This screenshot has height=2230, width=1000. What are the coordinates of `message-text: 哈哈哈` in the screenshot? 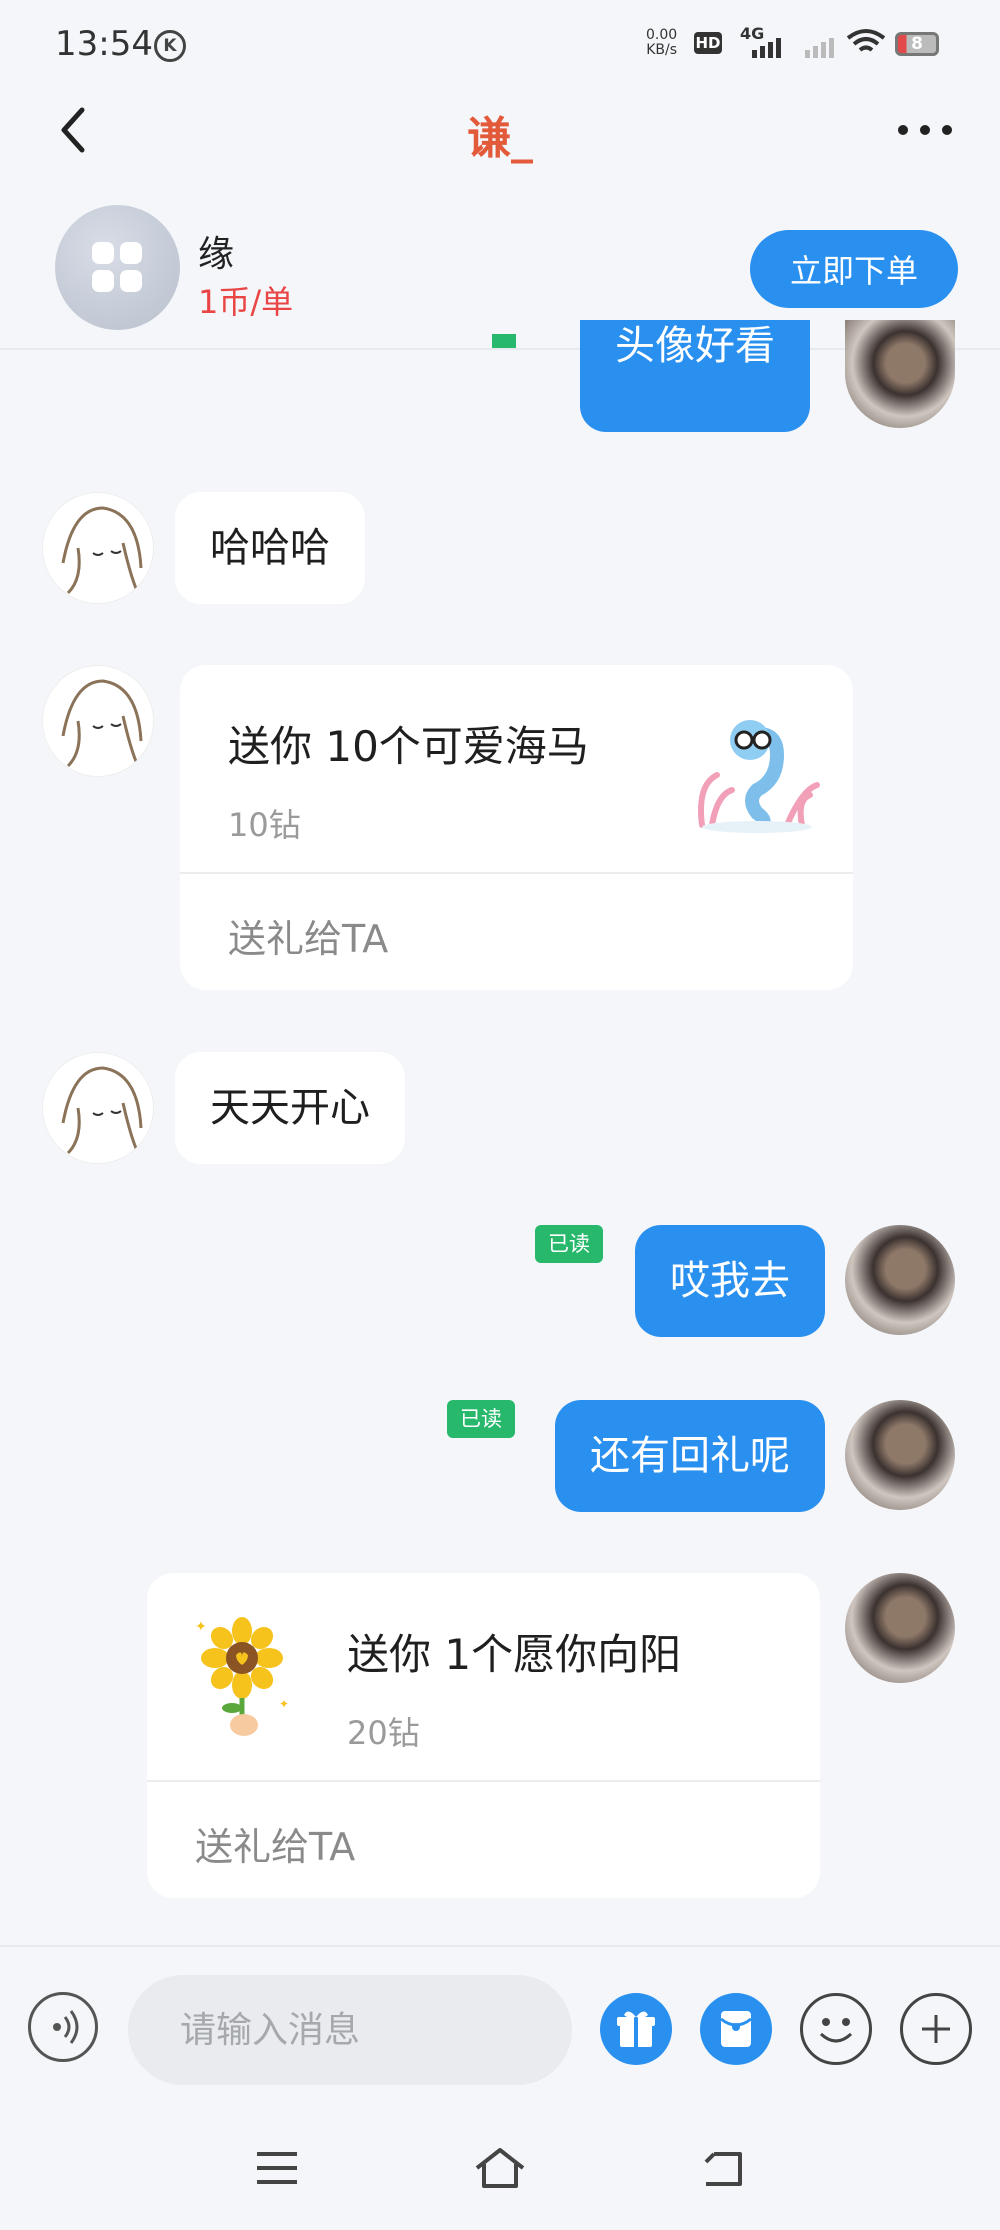 It's located at (270, 548).